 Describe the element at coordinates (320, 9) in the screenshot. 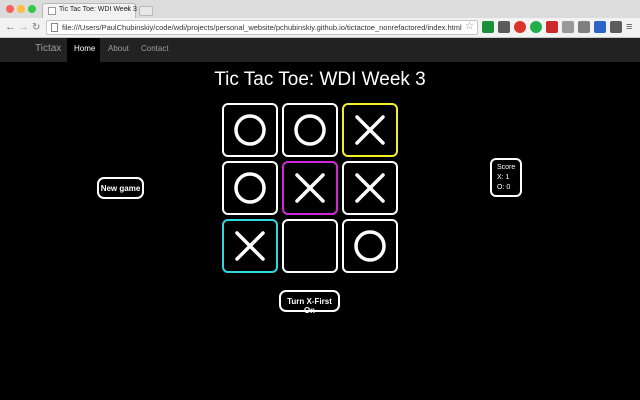

I see `browser-tab-strip: Tic Tac Toe: WDI Week 3 ×` at that location.